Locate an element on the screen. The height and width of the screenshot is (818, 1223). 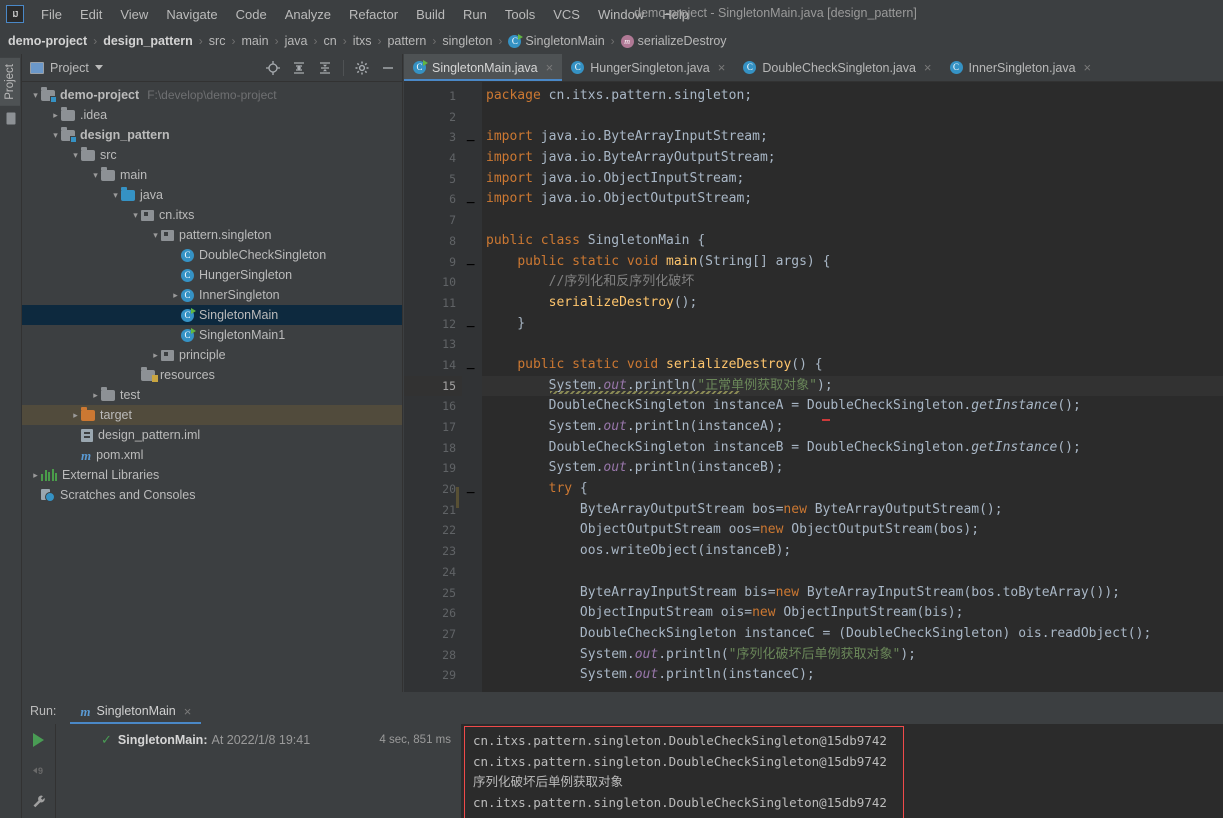
code-line: public static void main(String[] args) { is located at coordinates (852, 262).